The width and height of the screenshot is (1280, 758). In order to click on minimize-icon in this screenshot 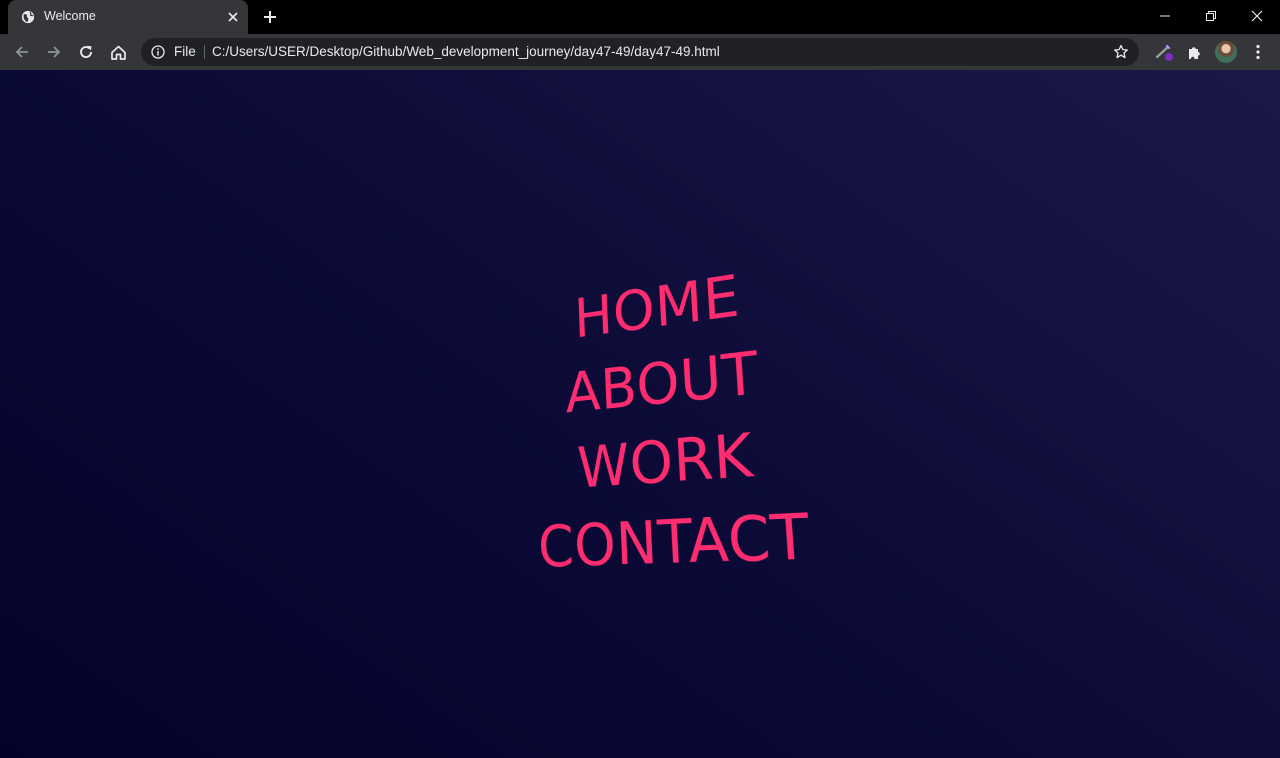, I will do `click(1165, 16)`.